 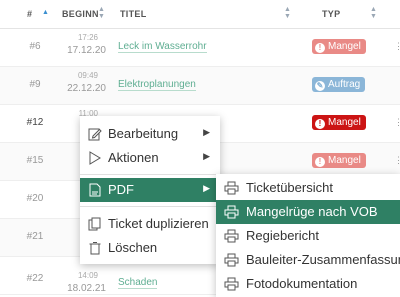 I want to click on submenu-item-regiebericht: Regiebericht, so click(x=308, y=236).